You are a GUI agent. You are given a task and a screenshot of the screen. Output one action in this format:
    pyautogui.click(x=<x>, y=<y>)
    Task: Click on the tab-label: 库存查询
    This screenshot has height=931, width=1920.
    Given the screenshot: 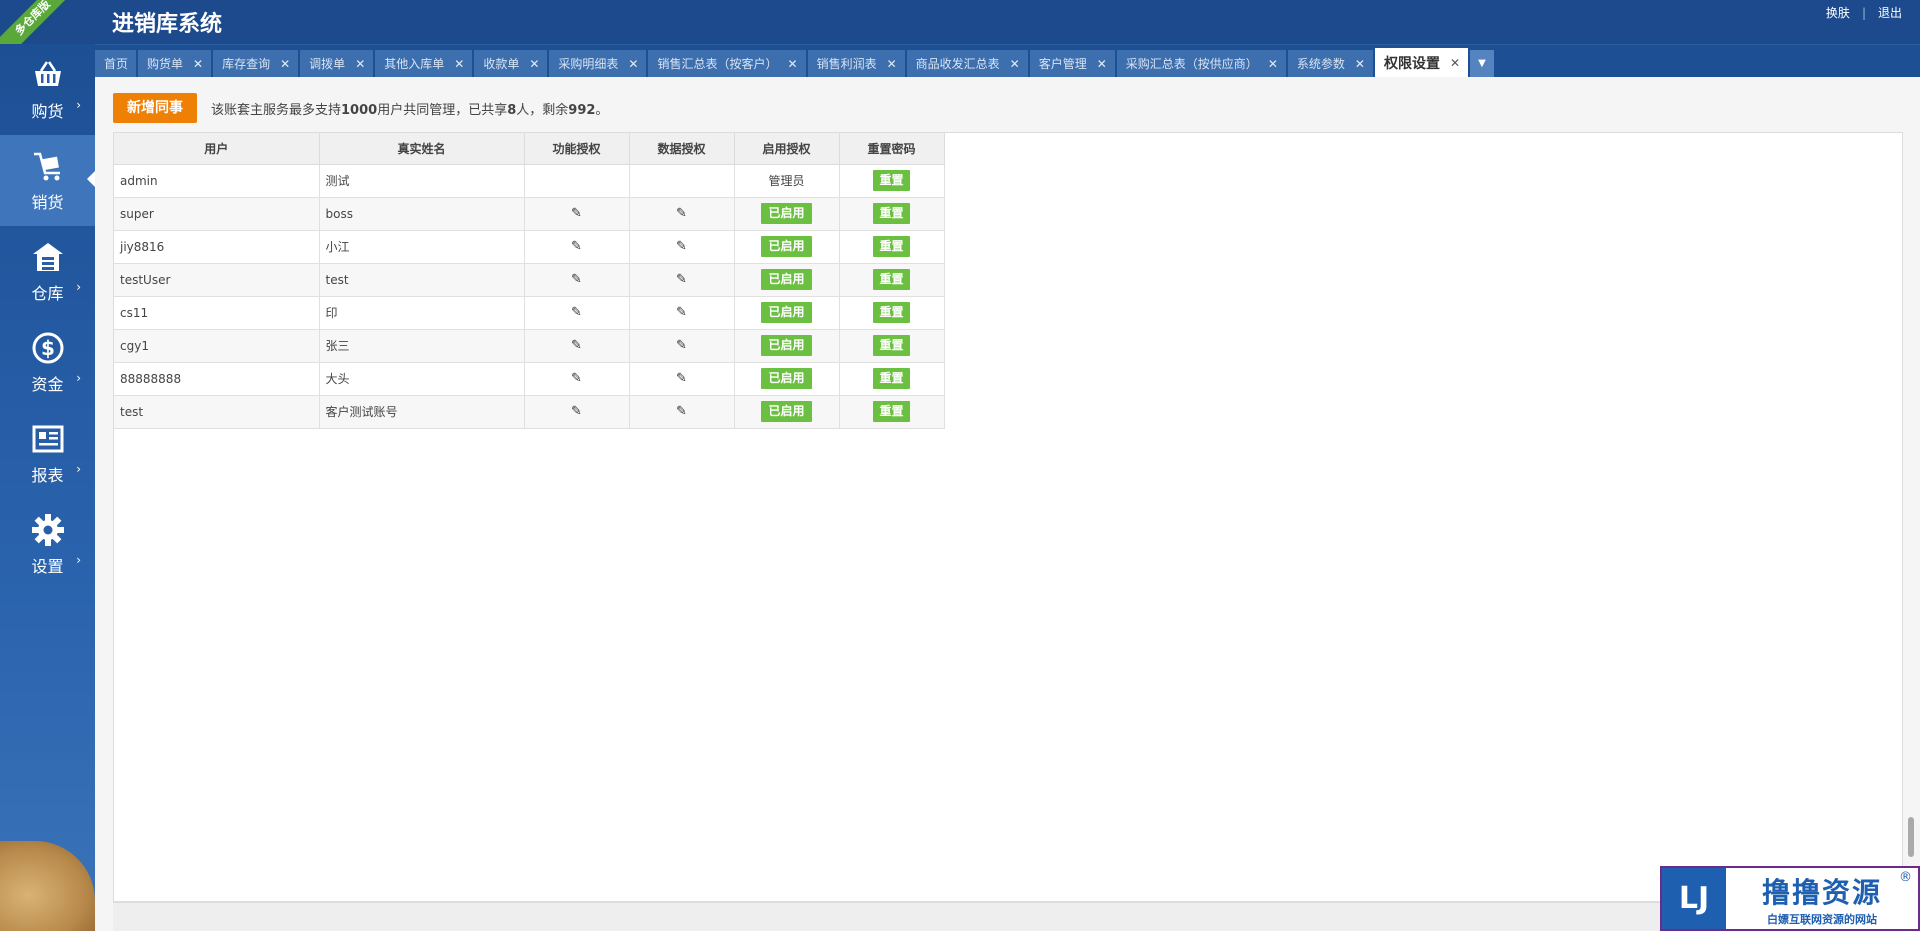 What is the action you would take?
    pyautogui.click(x=246, y=64)
    